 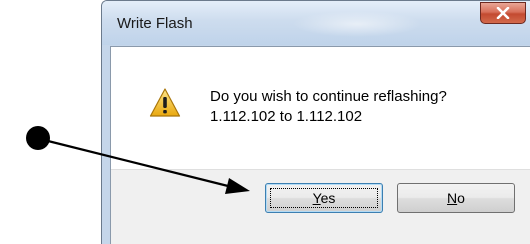 What do you see at coordinates (38, 138) in the screenshot?
I see `annotation-dot-marker` at bounding box center [38, 138].